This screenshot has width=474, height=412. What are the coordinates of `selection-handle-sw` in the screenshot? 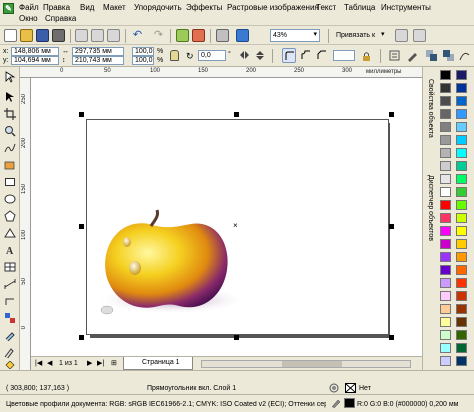 It's located at (81, 337).